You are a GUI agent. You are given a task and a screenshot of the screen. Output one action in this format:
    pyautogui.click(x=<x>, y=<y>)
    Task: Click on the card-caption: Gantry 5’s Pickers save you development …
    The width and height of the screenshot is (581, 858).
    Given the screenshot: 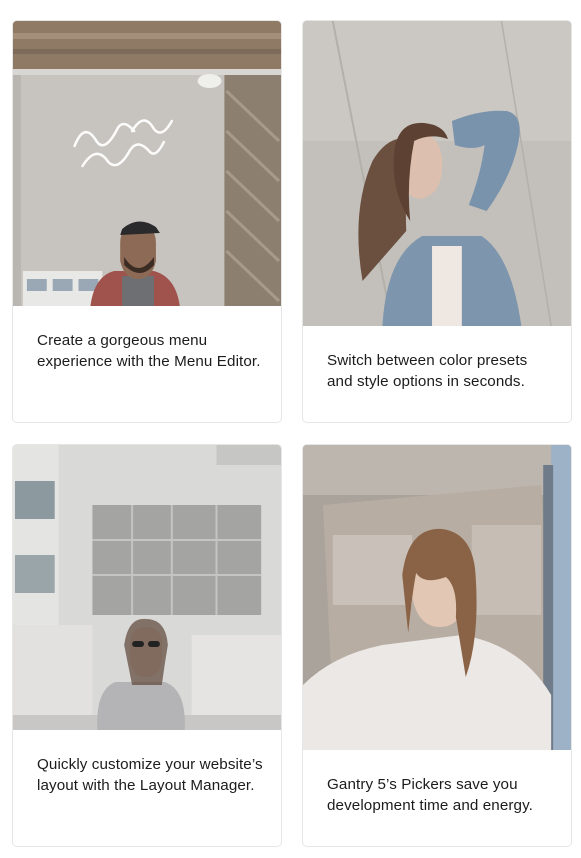 What is the action you would take?
    pyautogui.click(x=430, y=795)
    